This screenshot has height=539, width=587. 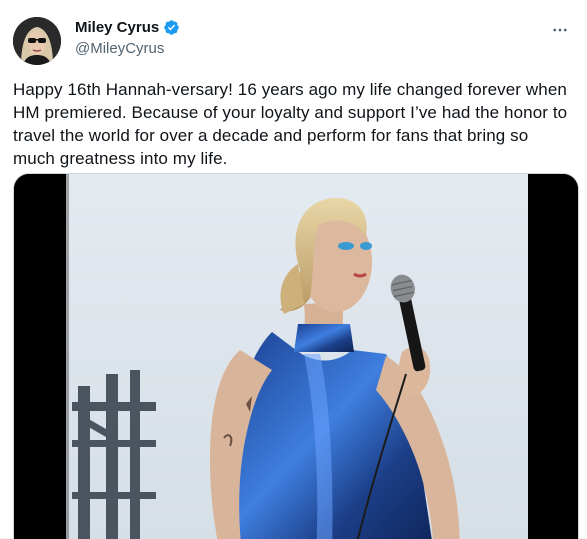 I want to click on verified-badge-icon, so click(x=171, y=27).